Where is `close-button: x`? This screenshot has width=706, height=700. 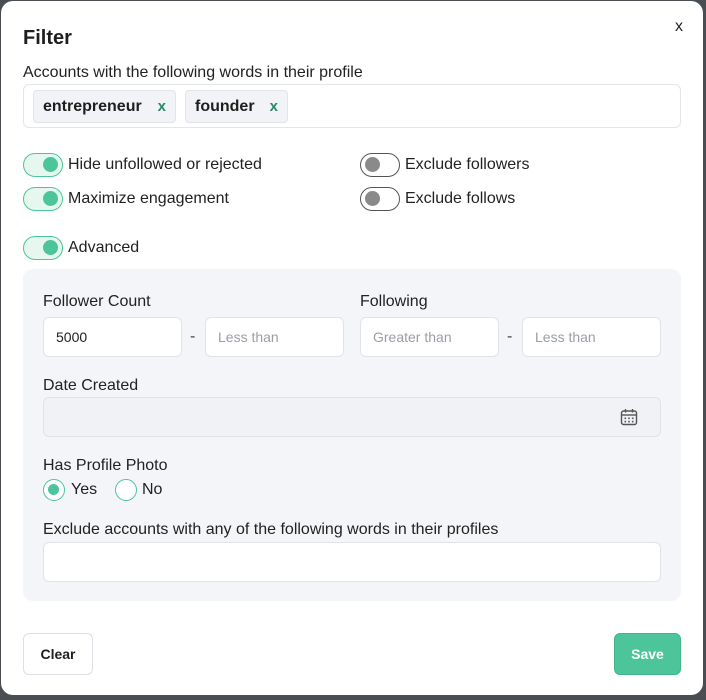 close-button: x is located at coordinates (679, 27).